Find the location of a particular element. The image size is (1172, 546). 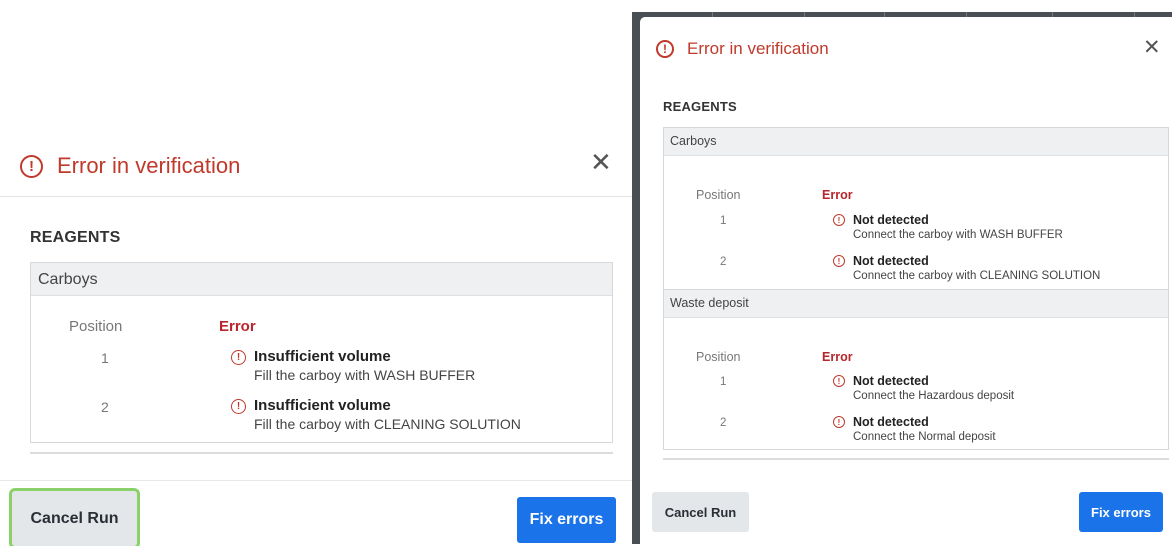

footer-divider is located at coordinates (316, 480).